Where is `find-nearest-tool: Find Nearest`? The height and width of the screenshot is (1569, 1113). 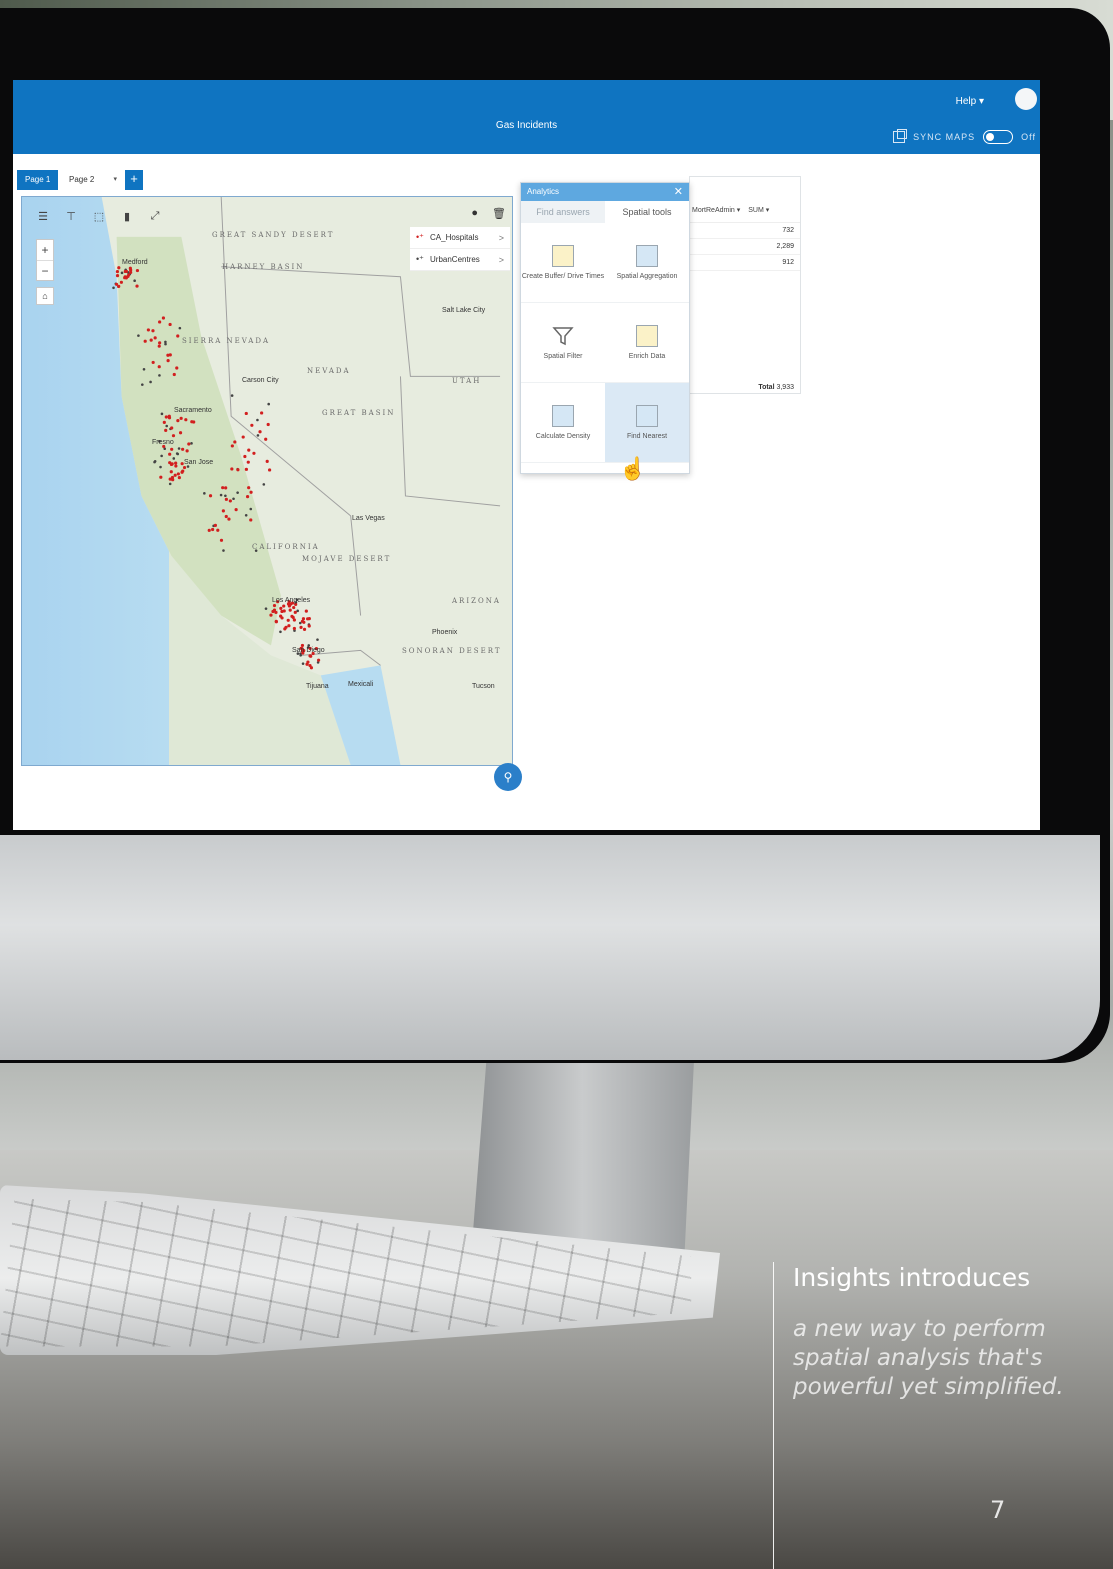 find-nearest-tool: Find Nearest is located at coordinates (647, 423).